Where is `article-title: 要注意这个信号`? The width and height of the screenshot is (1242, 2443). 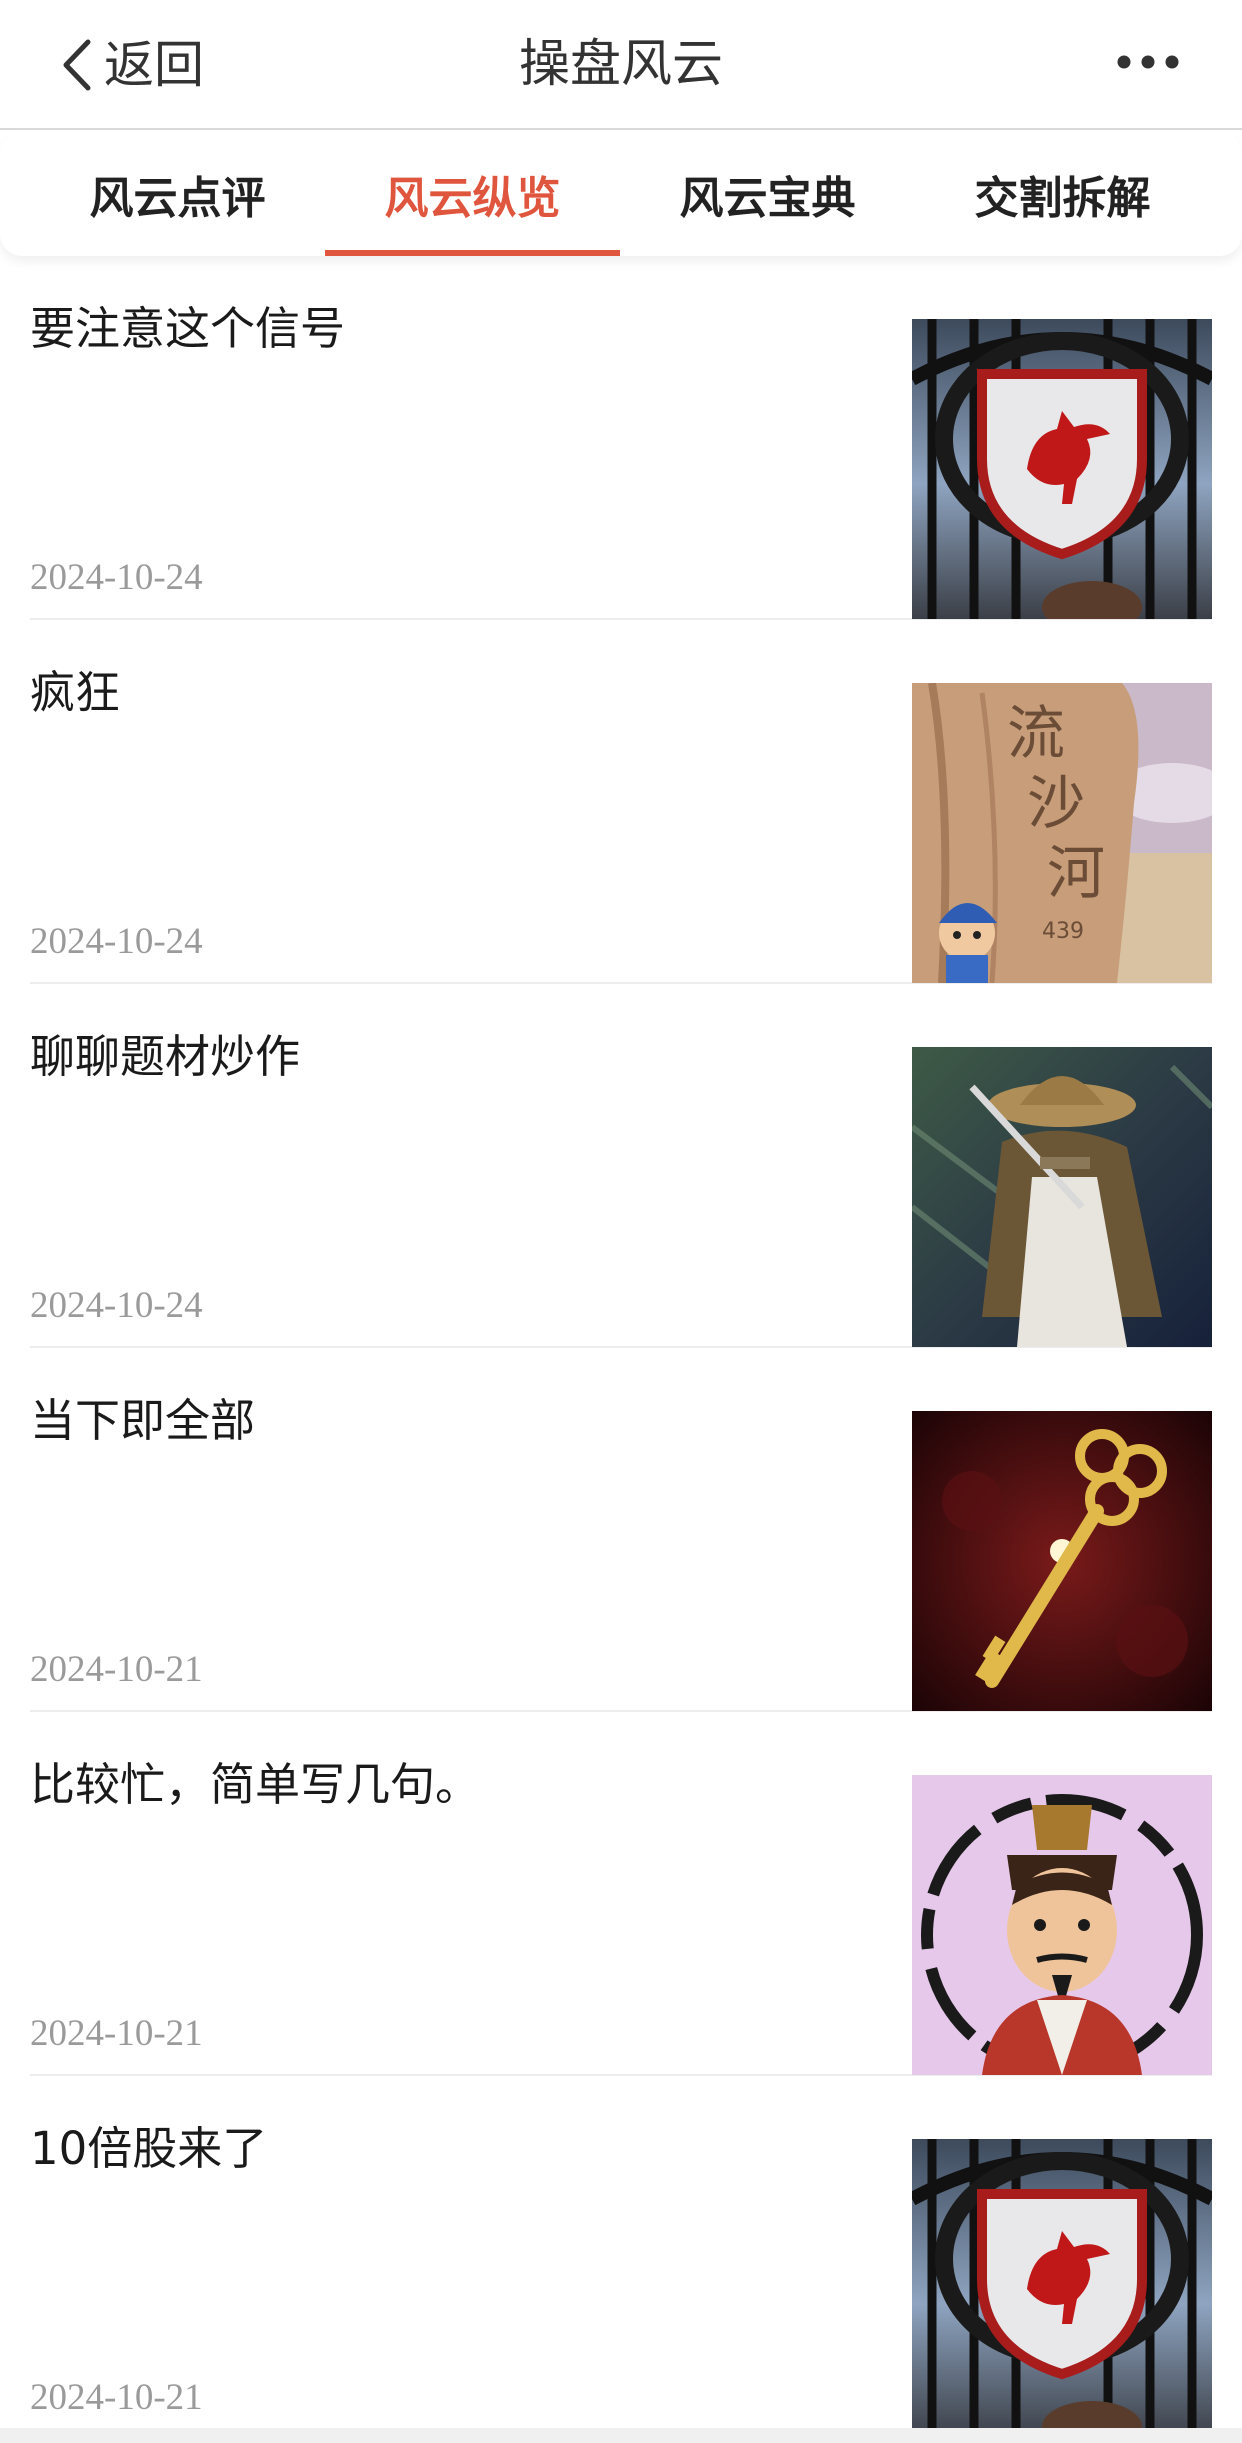 article-title: 要注意这个信号 is located at coordinates (188, 328).